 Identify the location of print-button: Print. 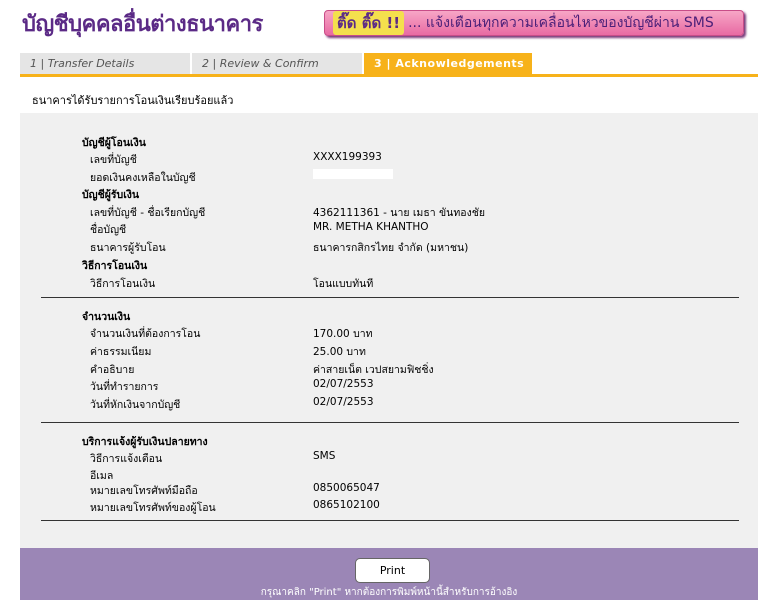
(392, 570).